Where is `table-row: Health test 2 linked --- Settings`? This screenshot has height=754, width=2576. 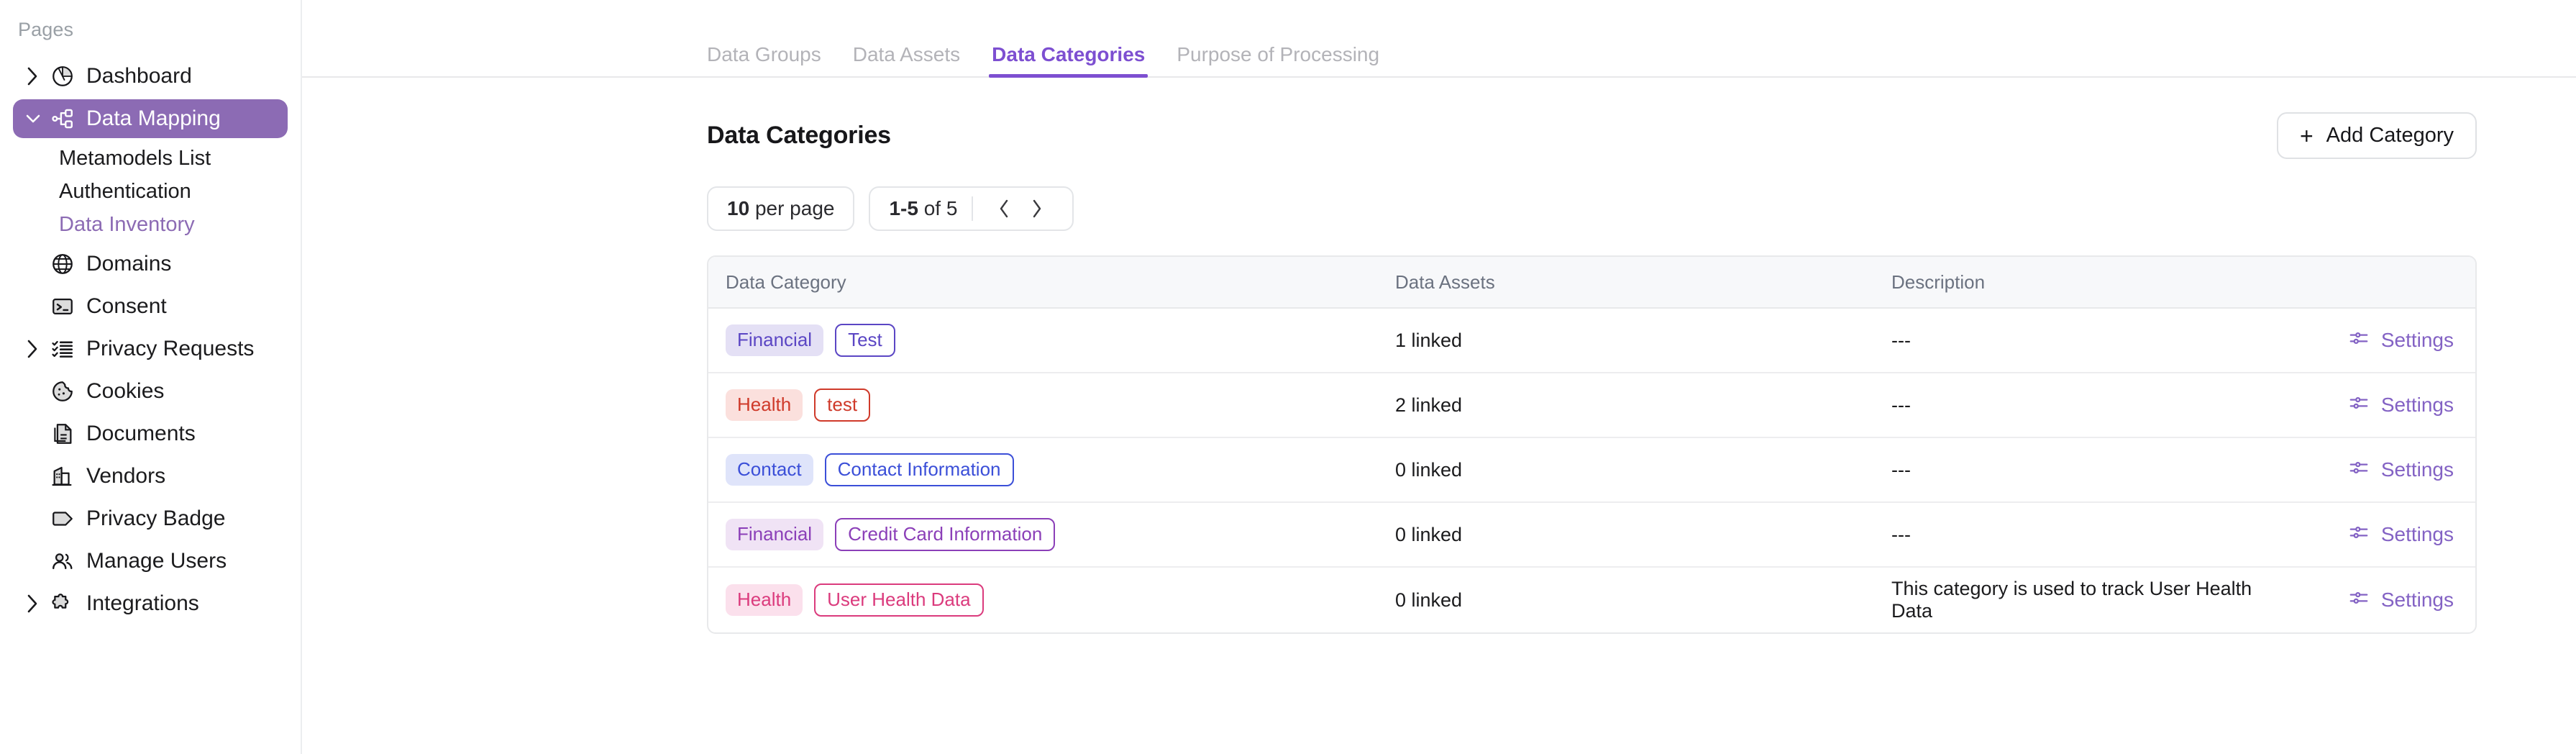 table-row: Health test 2 linked --- Settings is located at coordinates (1591, 405).